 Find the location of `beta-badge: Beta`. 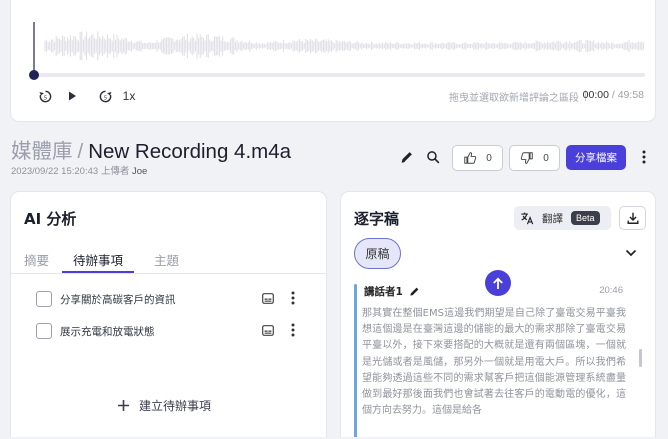

beta-badge: Beta is located at coordinates (585, 218).